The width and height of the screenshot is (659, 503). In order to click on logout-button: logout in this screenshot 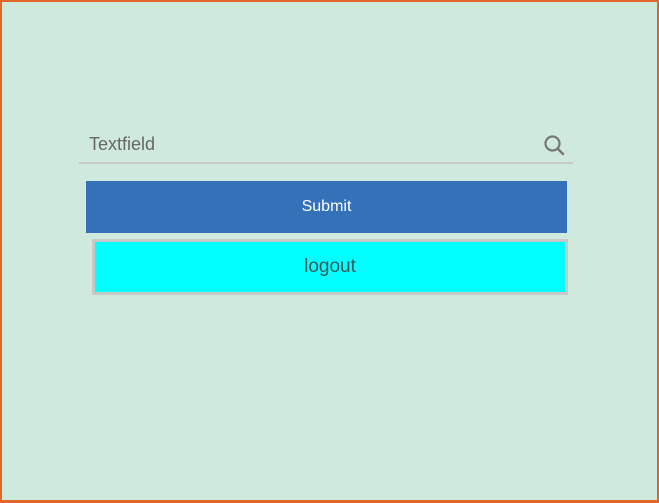, I will do `click(330, 267)`.